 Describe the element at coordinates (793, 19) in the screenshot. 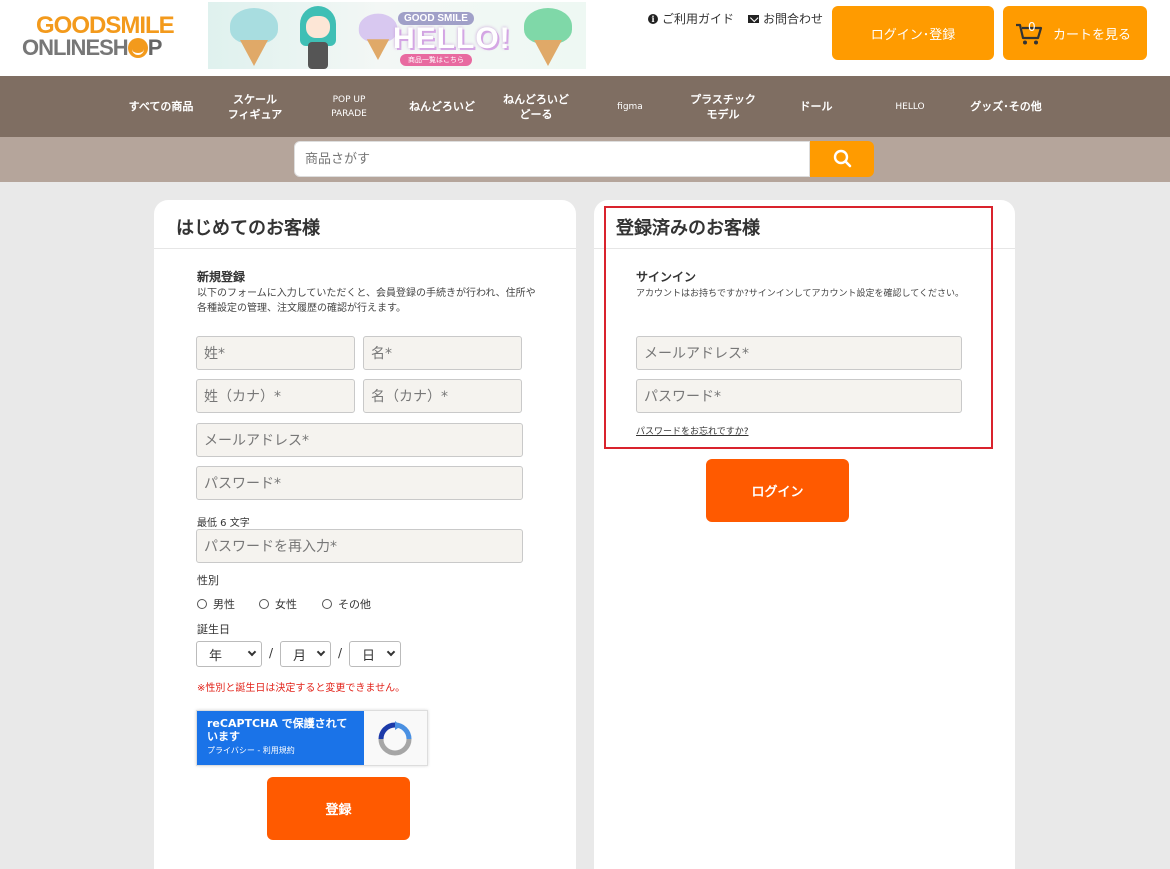

I see `contact-link-label: お問合わせ` at that location.